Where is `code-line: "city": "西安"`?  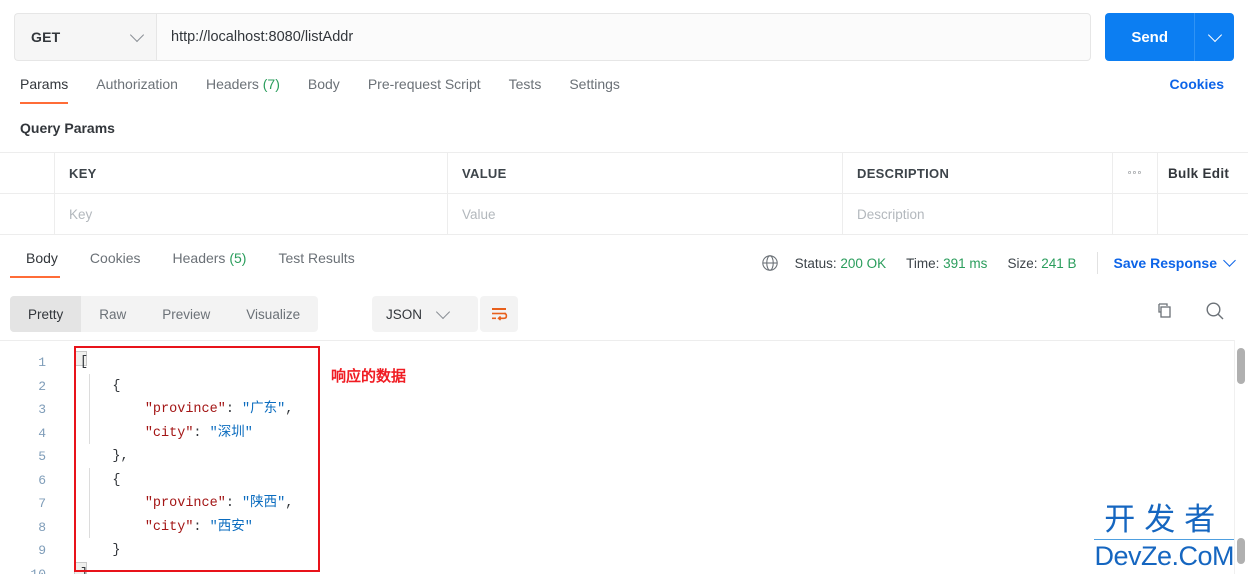 code-line: "city": "西安" is located at coordinates (186, 528).